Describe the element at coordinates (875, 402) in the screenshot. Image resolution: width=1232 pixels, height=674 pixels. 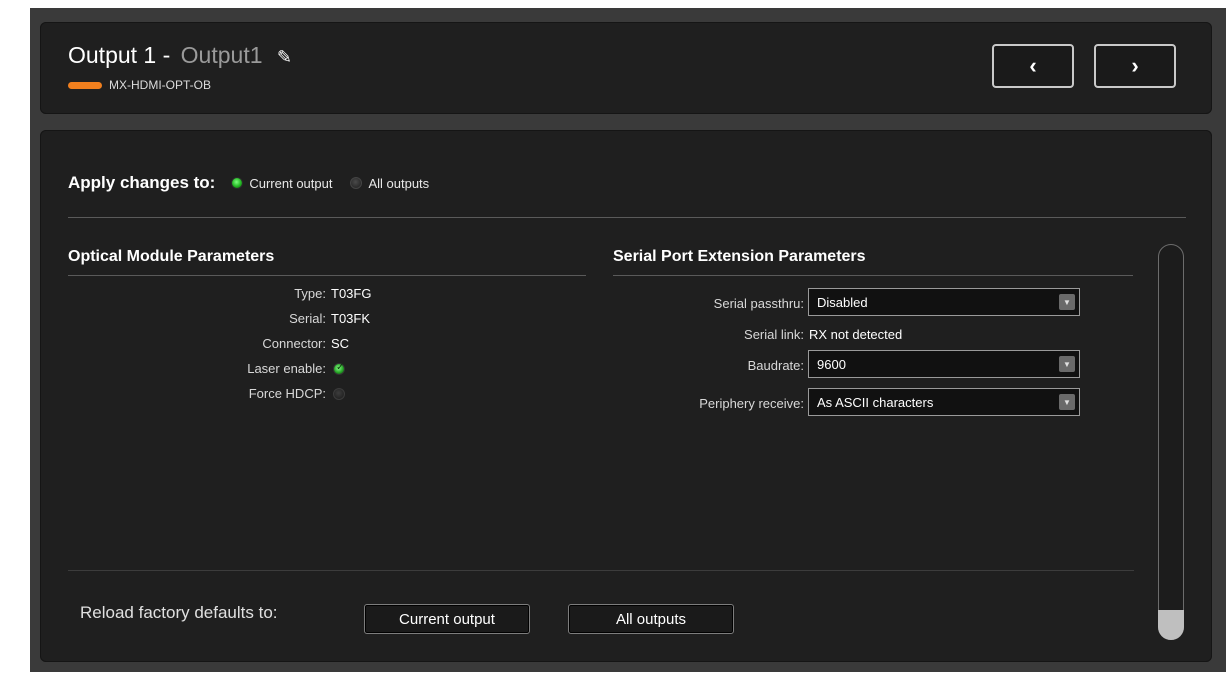
I see `periphery-receive-value: As ASCII characters` at that location.